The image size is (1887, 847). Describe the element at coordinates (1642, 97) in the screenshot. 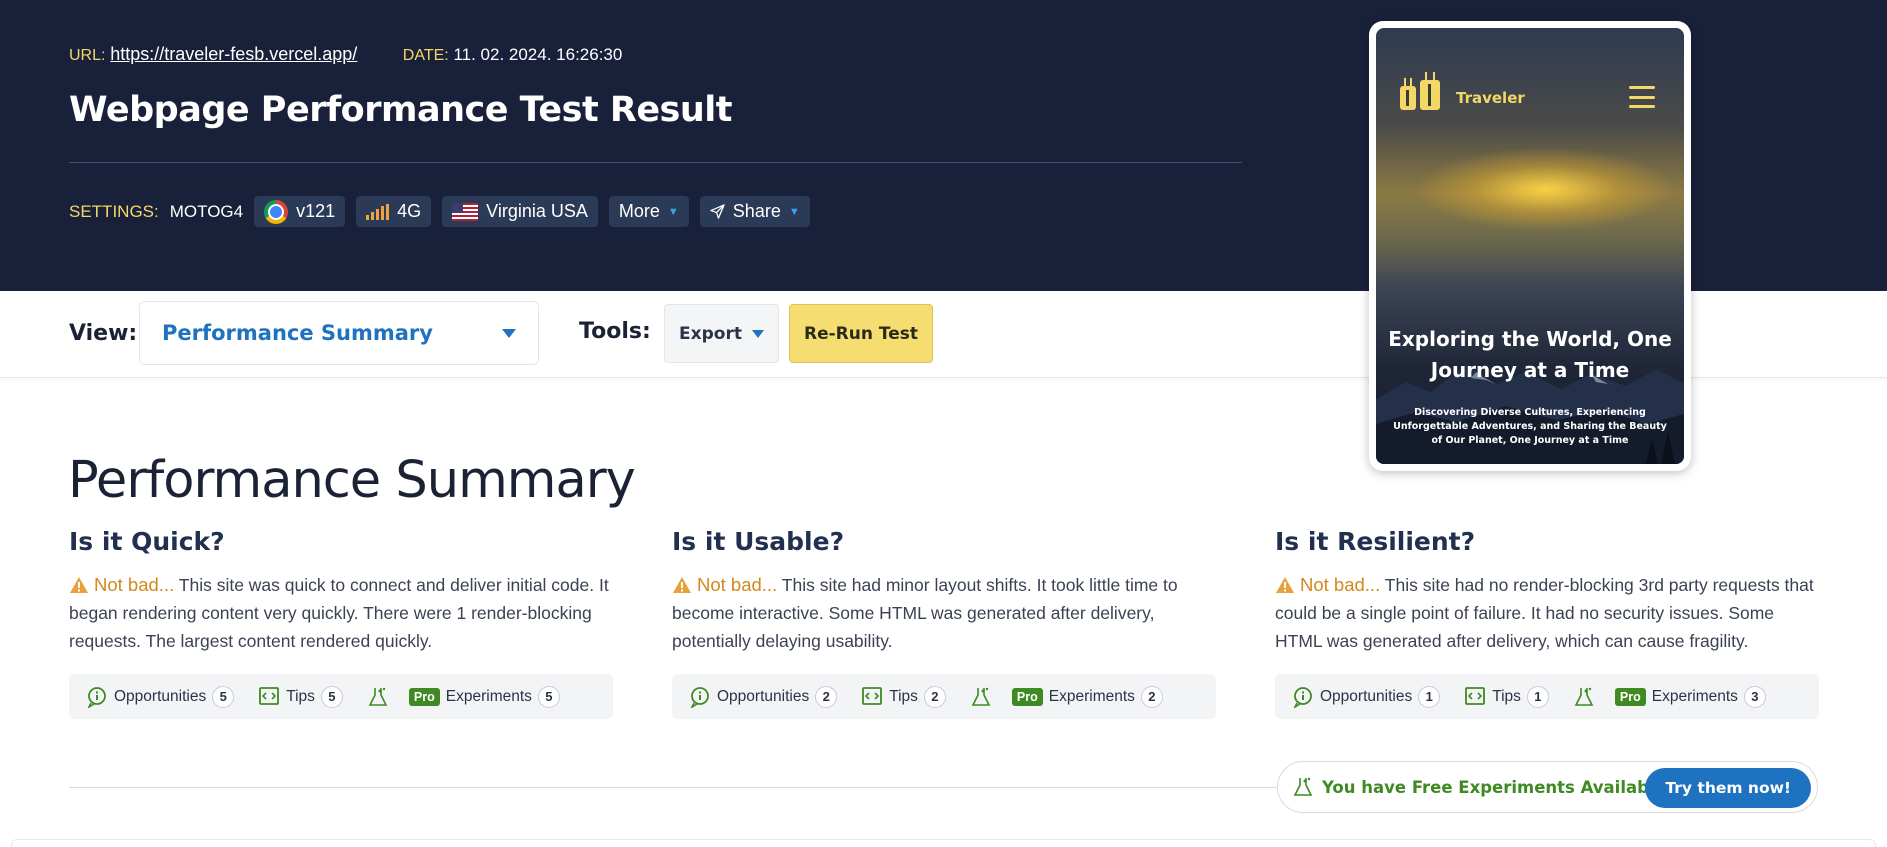

I see `hamburger-icon` at that location.